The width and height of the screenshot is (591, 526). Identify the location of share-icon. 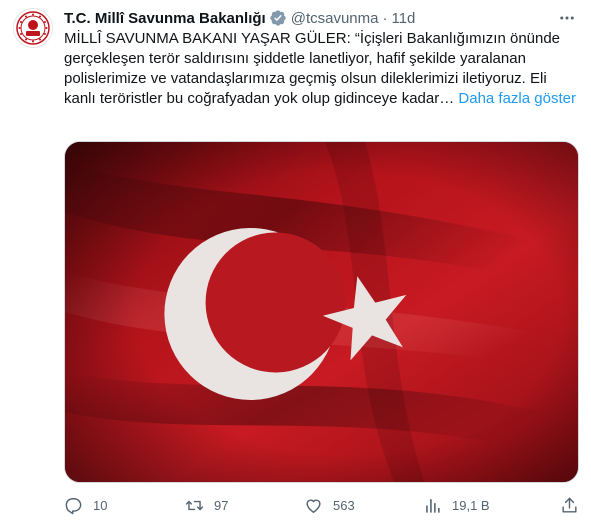
(569, 505).